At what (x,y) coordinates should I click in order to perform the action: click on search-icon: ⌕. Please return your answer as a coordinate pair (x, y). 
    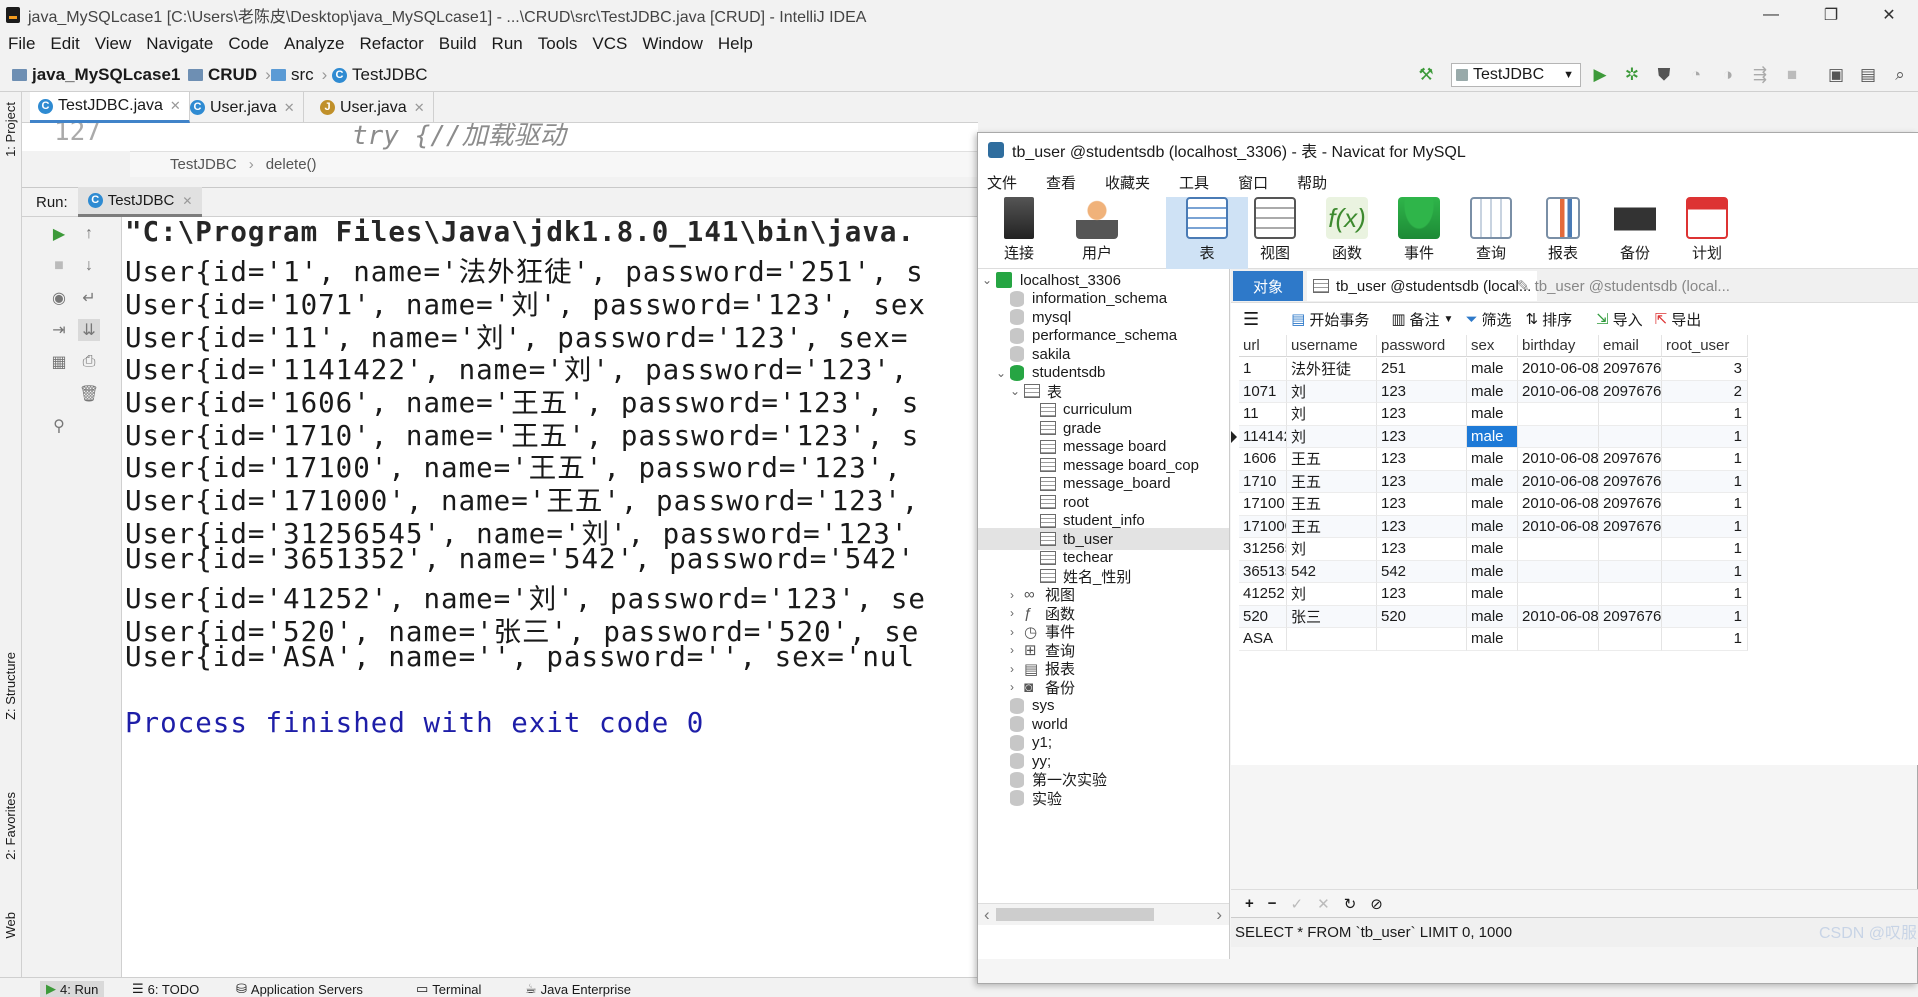
    Looking at the image, I should click on (1900, 75).